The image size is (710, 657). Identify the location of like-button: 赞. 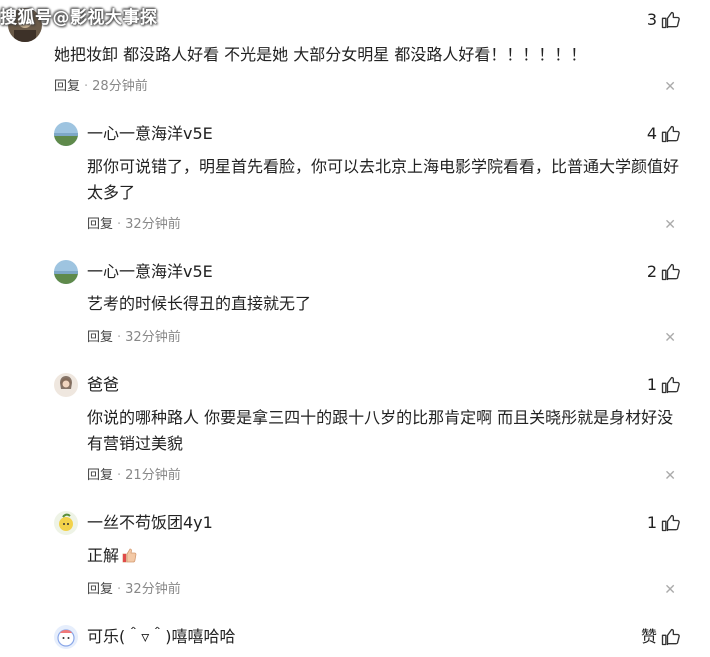
(660, 637).